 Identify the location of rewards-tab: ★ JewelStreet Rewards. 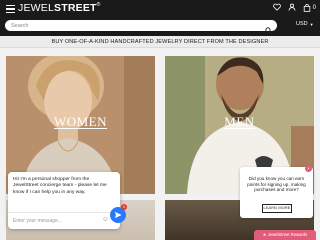
(285, 235).